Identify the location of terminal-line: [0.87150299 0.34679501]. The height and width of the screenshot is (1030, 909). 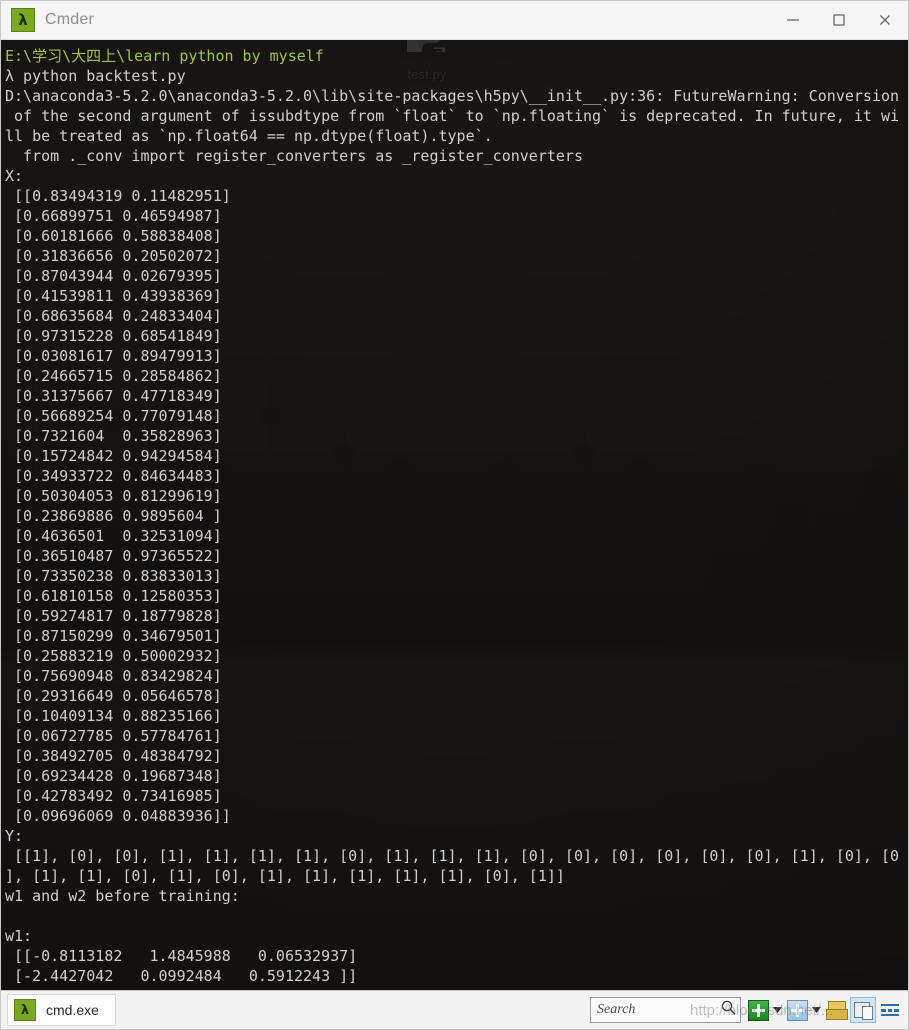
(113, 636).